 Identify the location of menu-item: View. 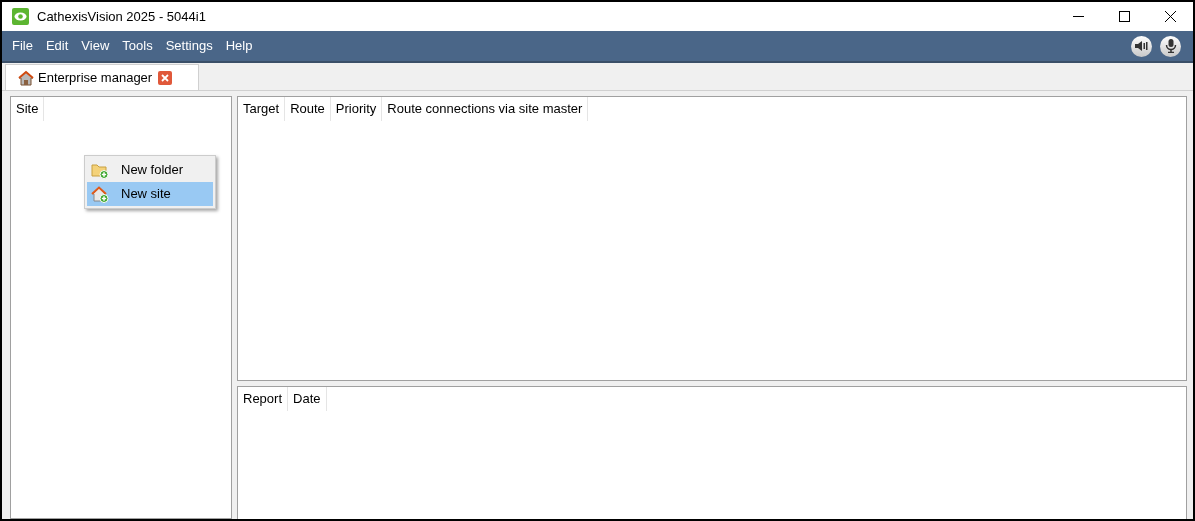
(95, 46).